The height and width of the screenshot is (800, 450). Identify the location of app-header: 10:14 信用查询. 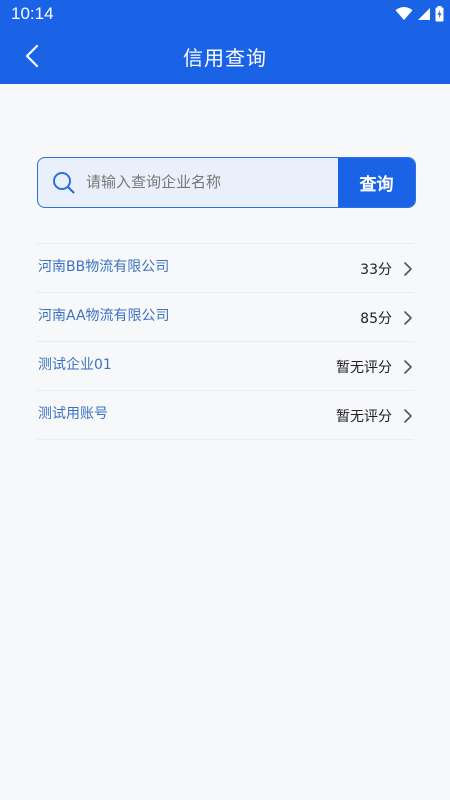
(225, 42).